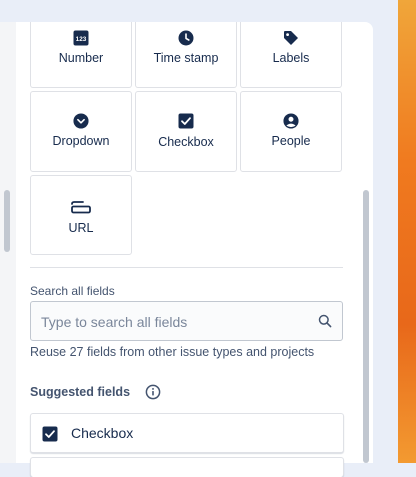  I want to click on person-circle-icon, so click(291, 121).